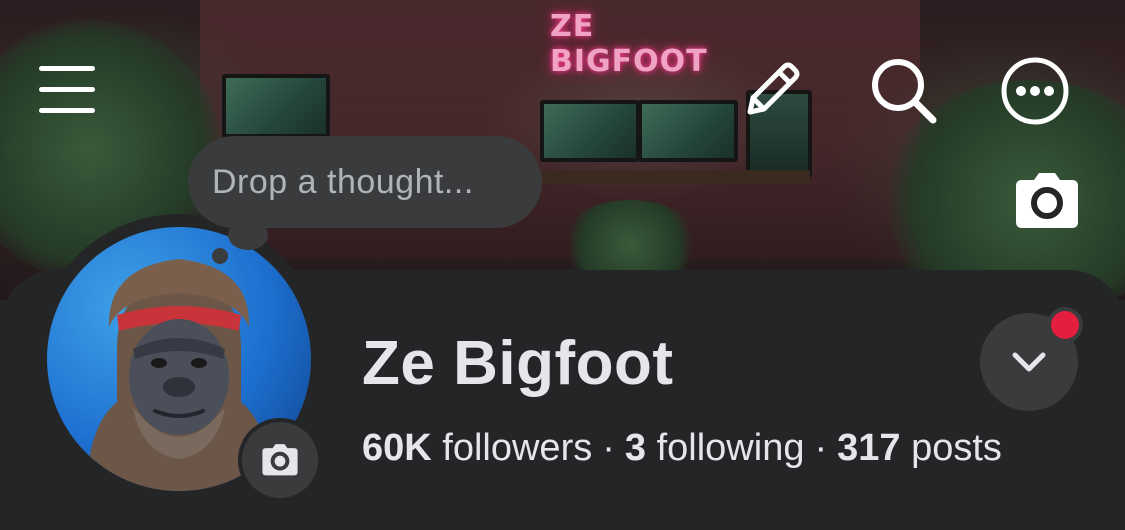  I want to click on camera-icon, so click(280, 460).